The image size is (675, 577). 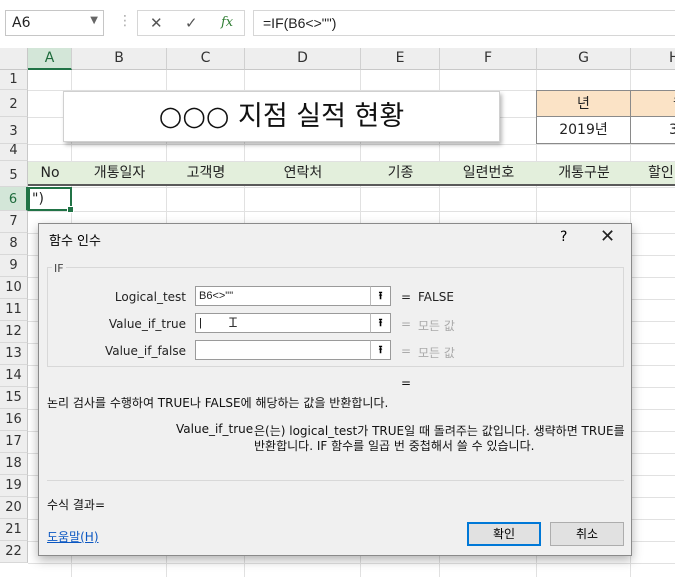 I want to click on help-icon: ?, so click(x=563, y=237).